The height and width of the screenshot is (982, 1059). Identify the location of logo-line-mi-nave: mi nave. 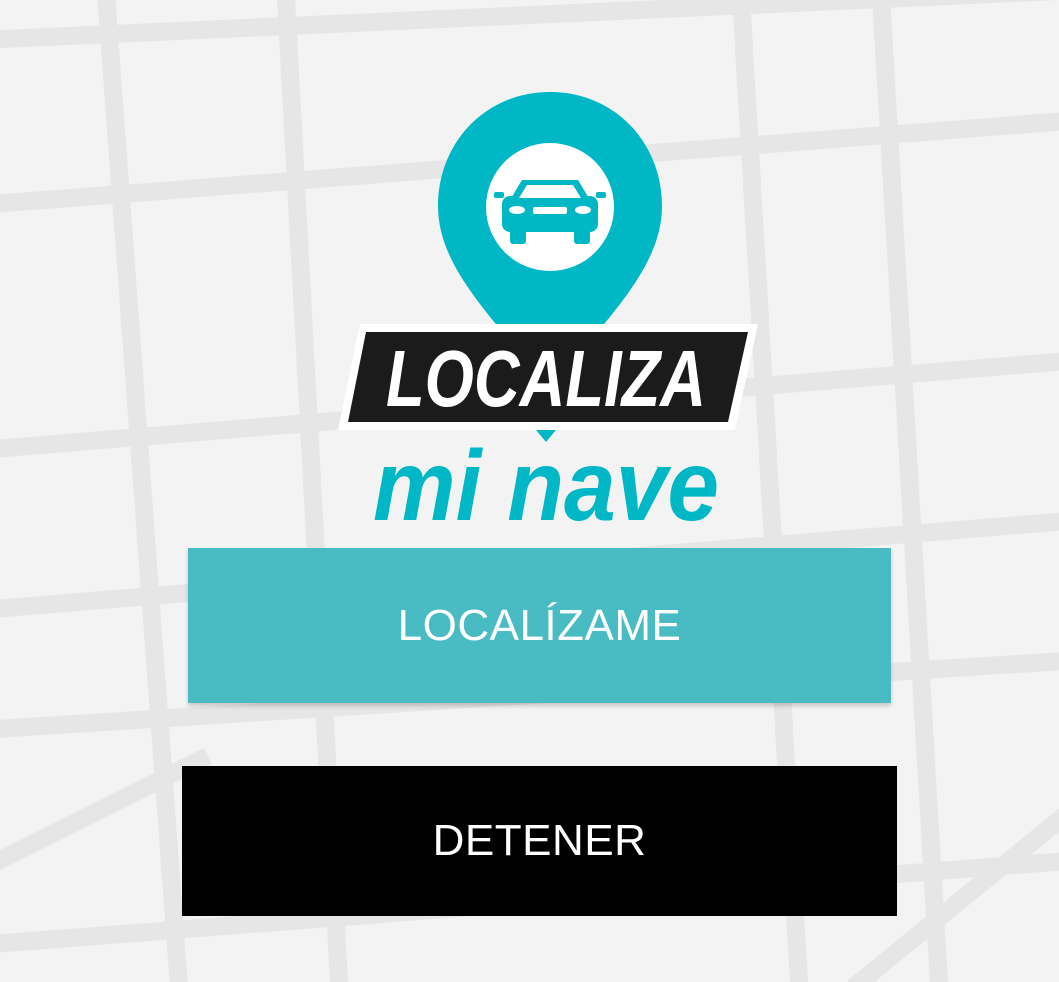
(546, 484).